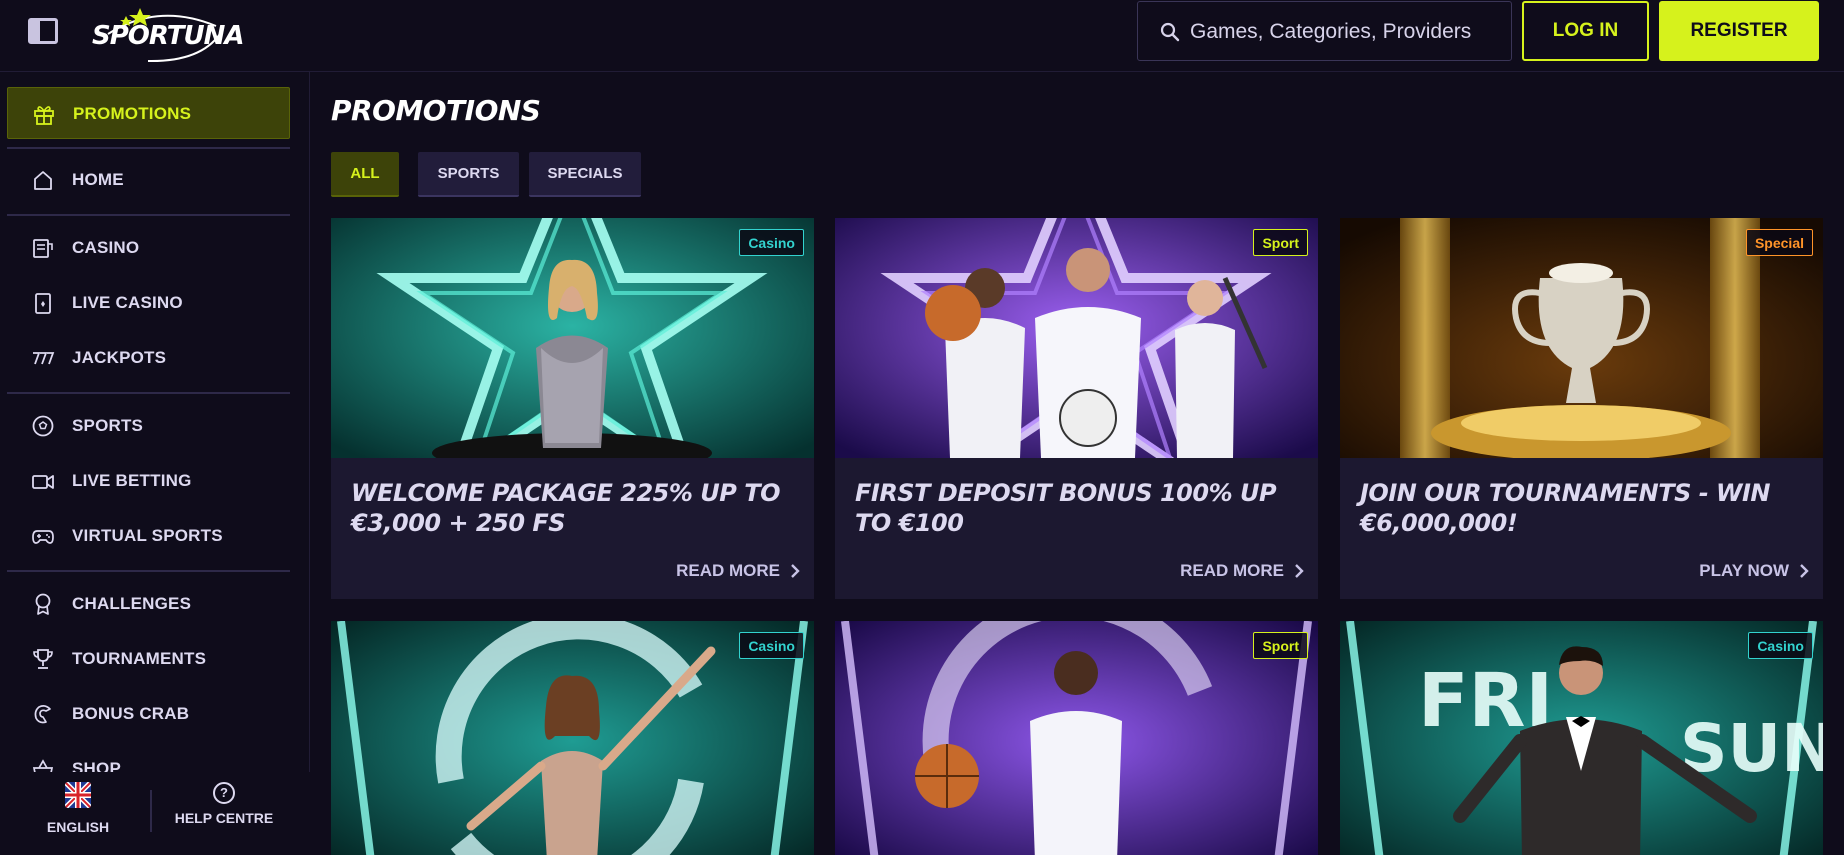 This screenshot has width=1844, height=855. Describe the element at coordinates (132, 480) in the screenshot. I see `sidebar-item-label: LIVE BETTING` at that location.